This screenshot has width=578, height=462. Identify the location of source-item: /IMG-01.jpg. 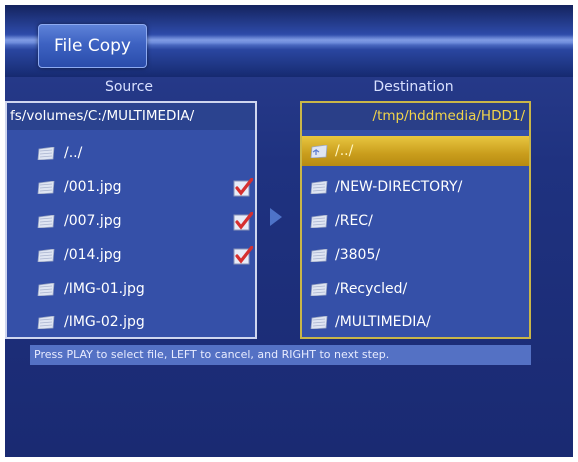
(131, 289).